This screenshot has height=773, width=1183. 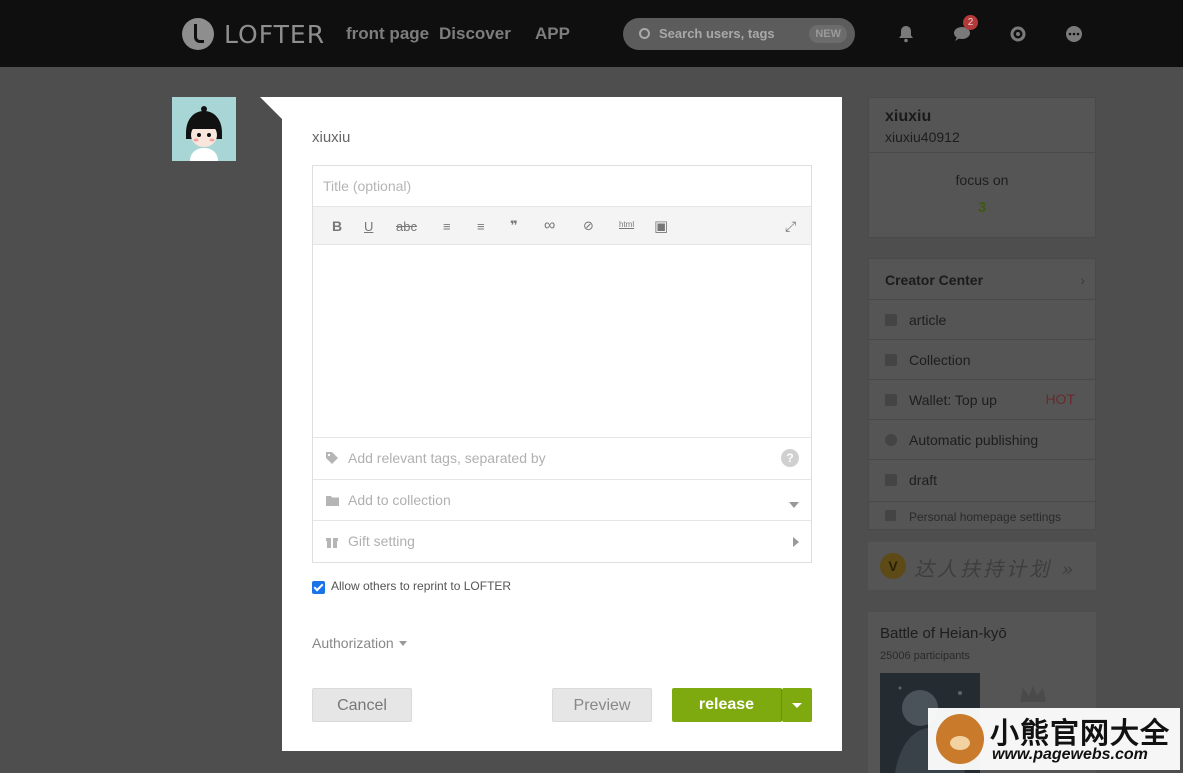 I want to click on logo-mark-icon, so click(x=198, y=34).